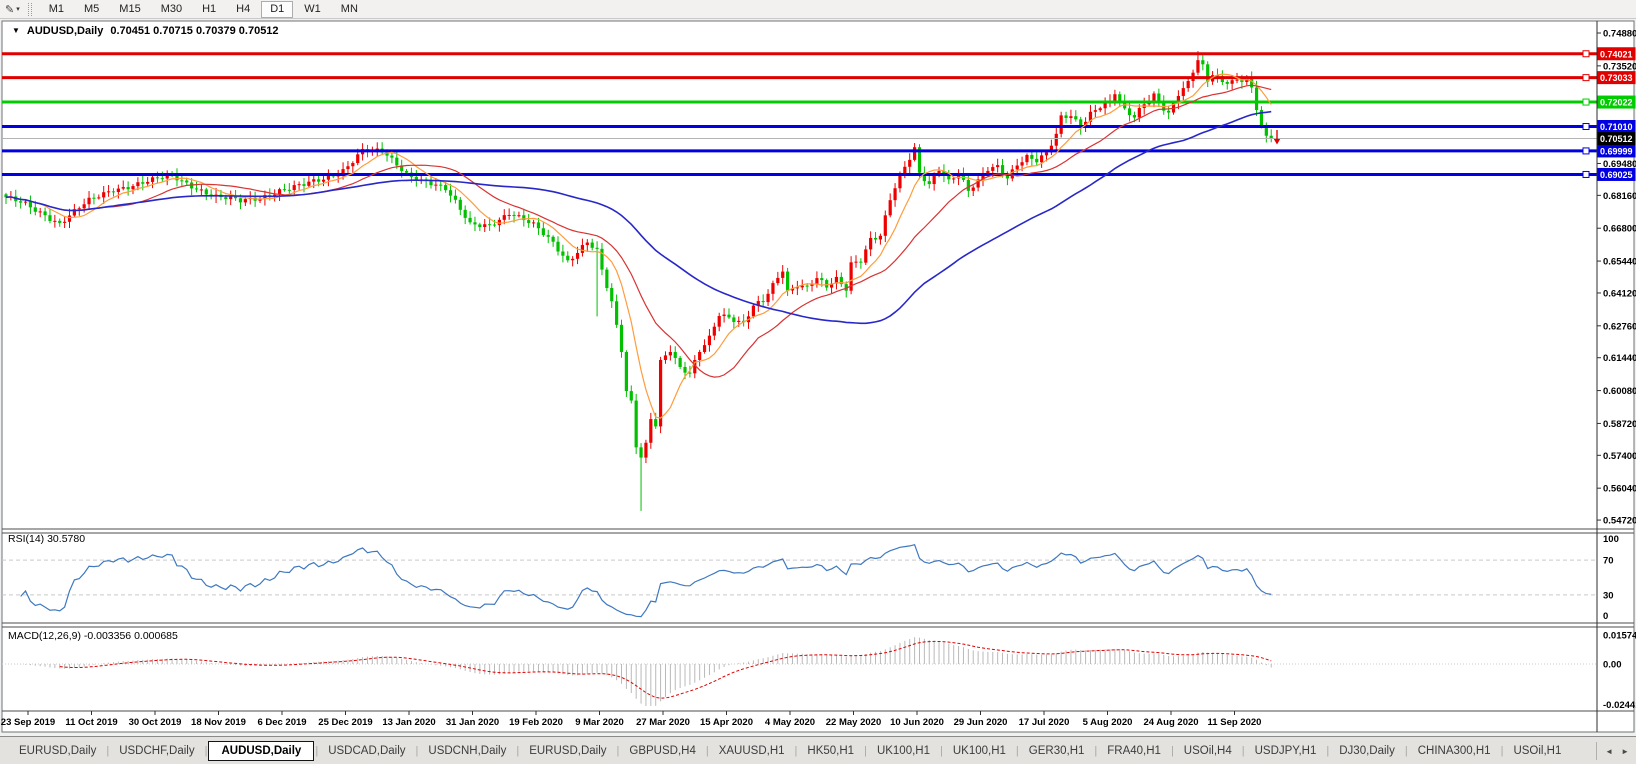  I want to click on svg-text: 5 Aug 2020, so click(1108, 722).